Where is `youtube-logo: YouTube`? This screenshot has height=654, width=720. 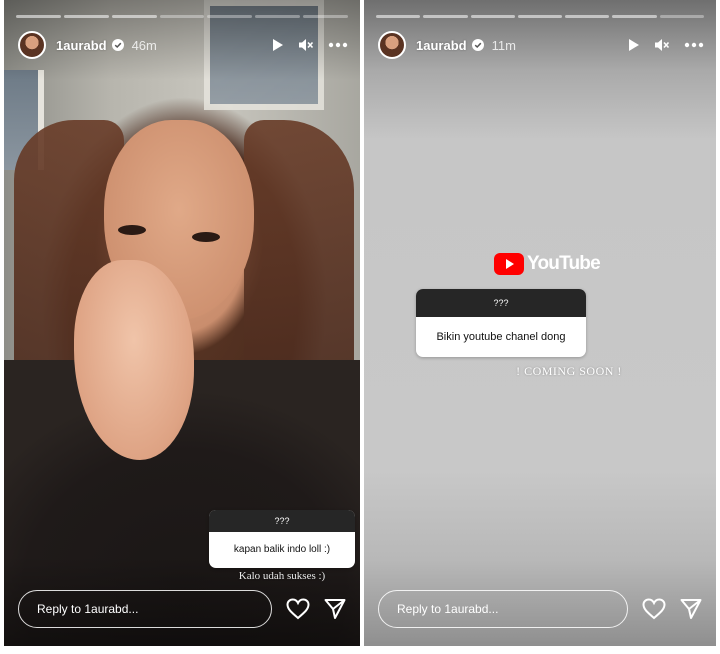
youtube-logo: YouTube is located at coordinates (547, 264).